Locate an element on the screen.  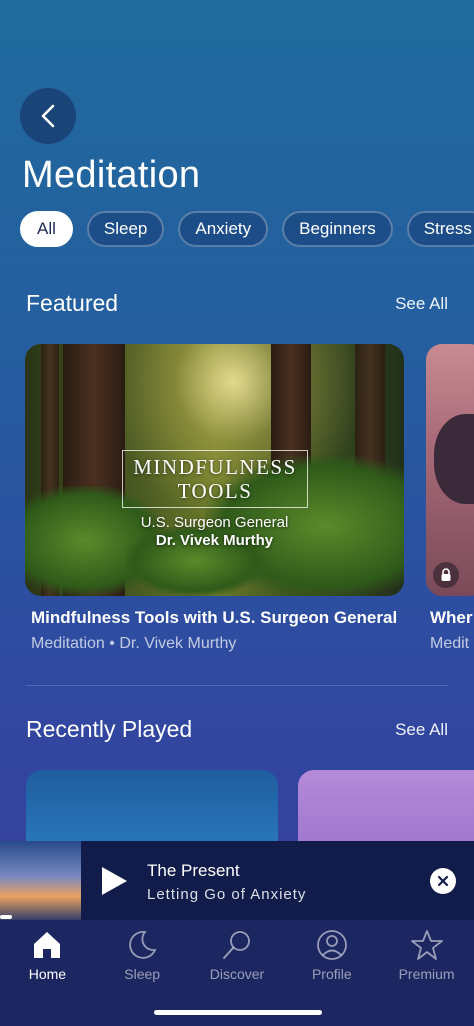
recently-played-see-all-link: See All is located at coordinates (421, 730).